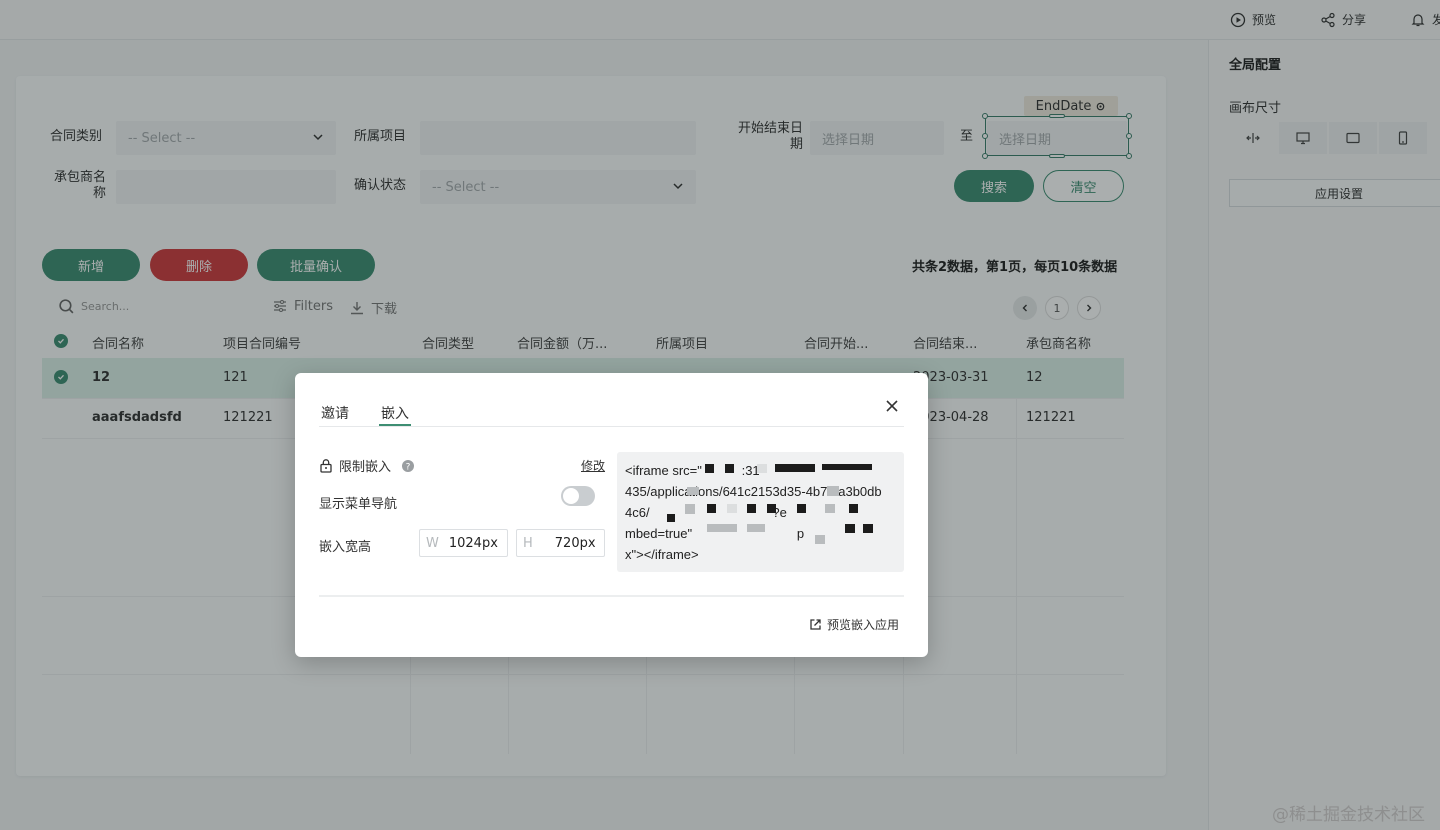 Image resolution: width=1440 pixels, height=830 pixels. I want to click on preview-embed-link: 预览嵌入应用, so click(854, 624).